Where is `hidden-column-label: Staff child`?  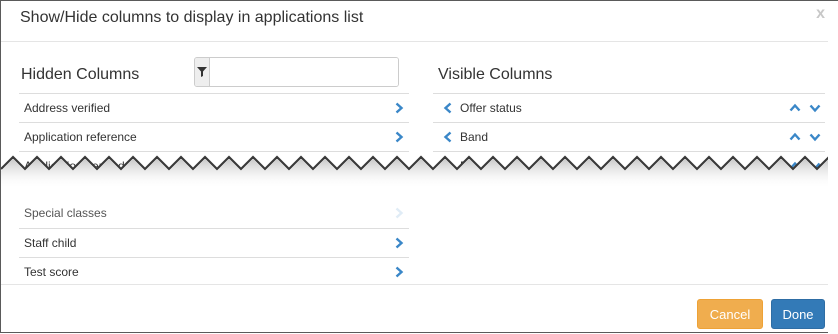
hidden-column-label: Staff child is located at coordinates (50, 243).